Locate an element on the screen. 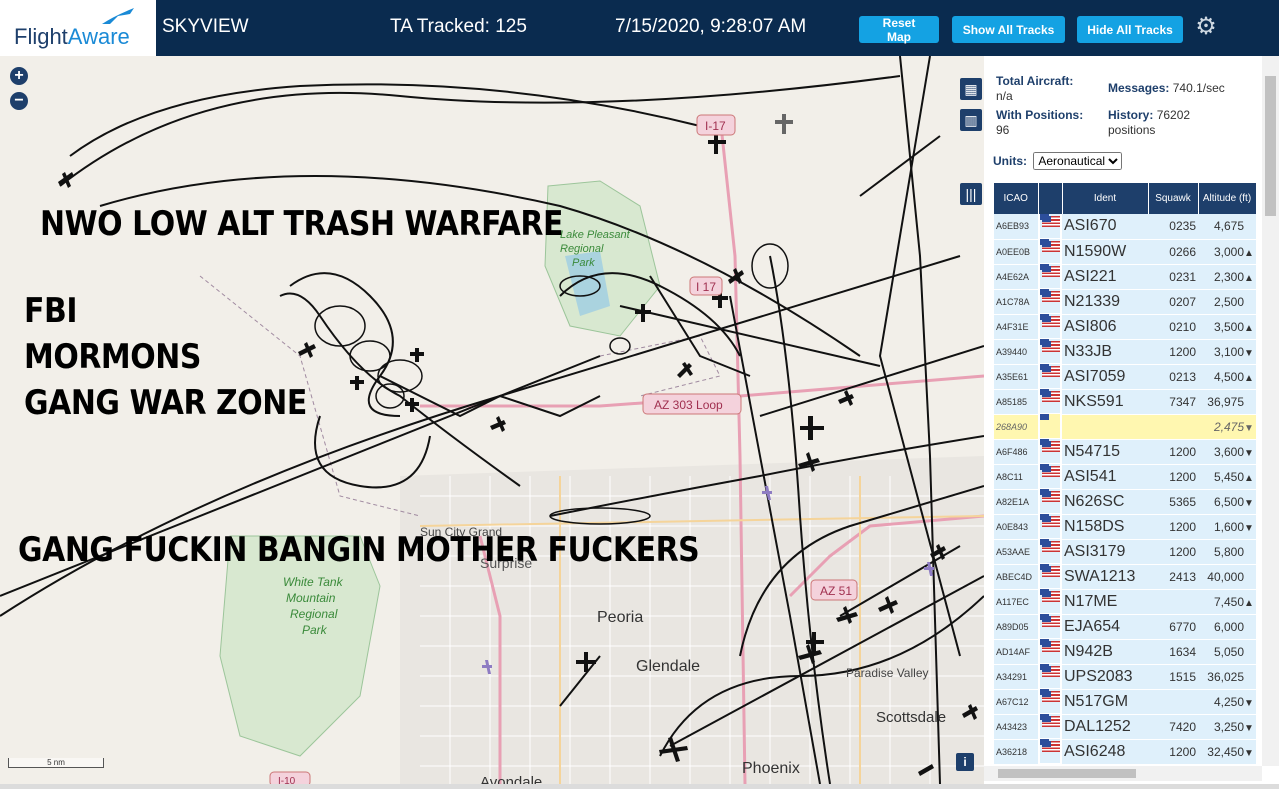  altitude-value: 5,450 is located at coordinates (1228, 476).